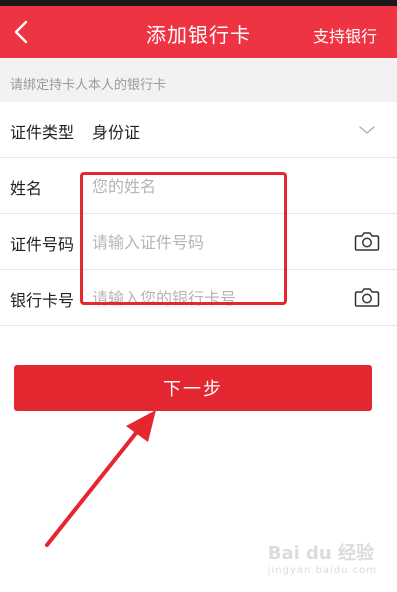 The width and height of the screenshot is (397, 592). I want to click on id-number-row: 证件号码, so click(198, 242).